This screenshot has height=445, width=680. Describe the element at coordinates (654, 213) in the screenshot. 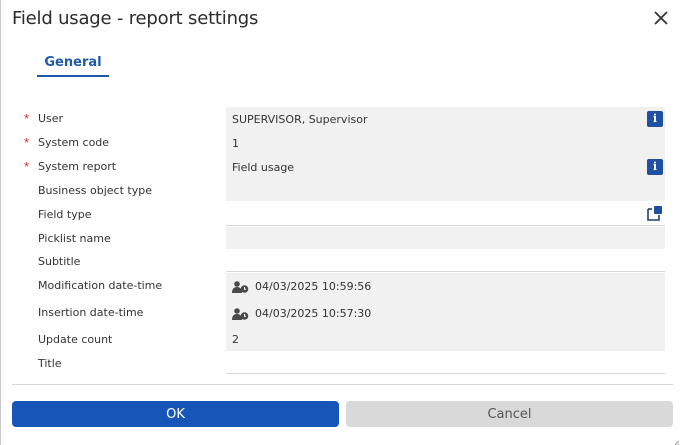

I see `open-popup-icon` at that location.